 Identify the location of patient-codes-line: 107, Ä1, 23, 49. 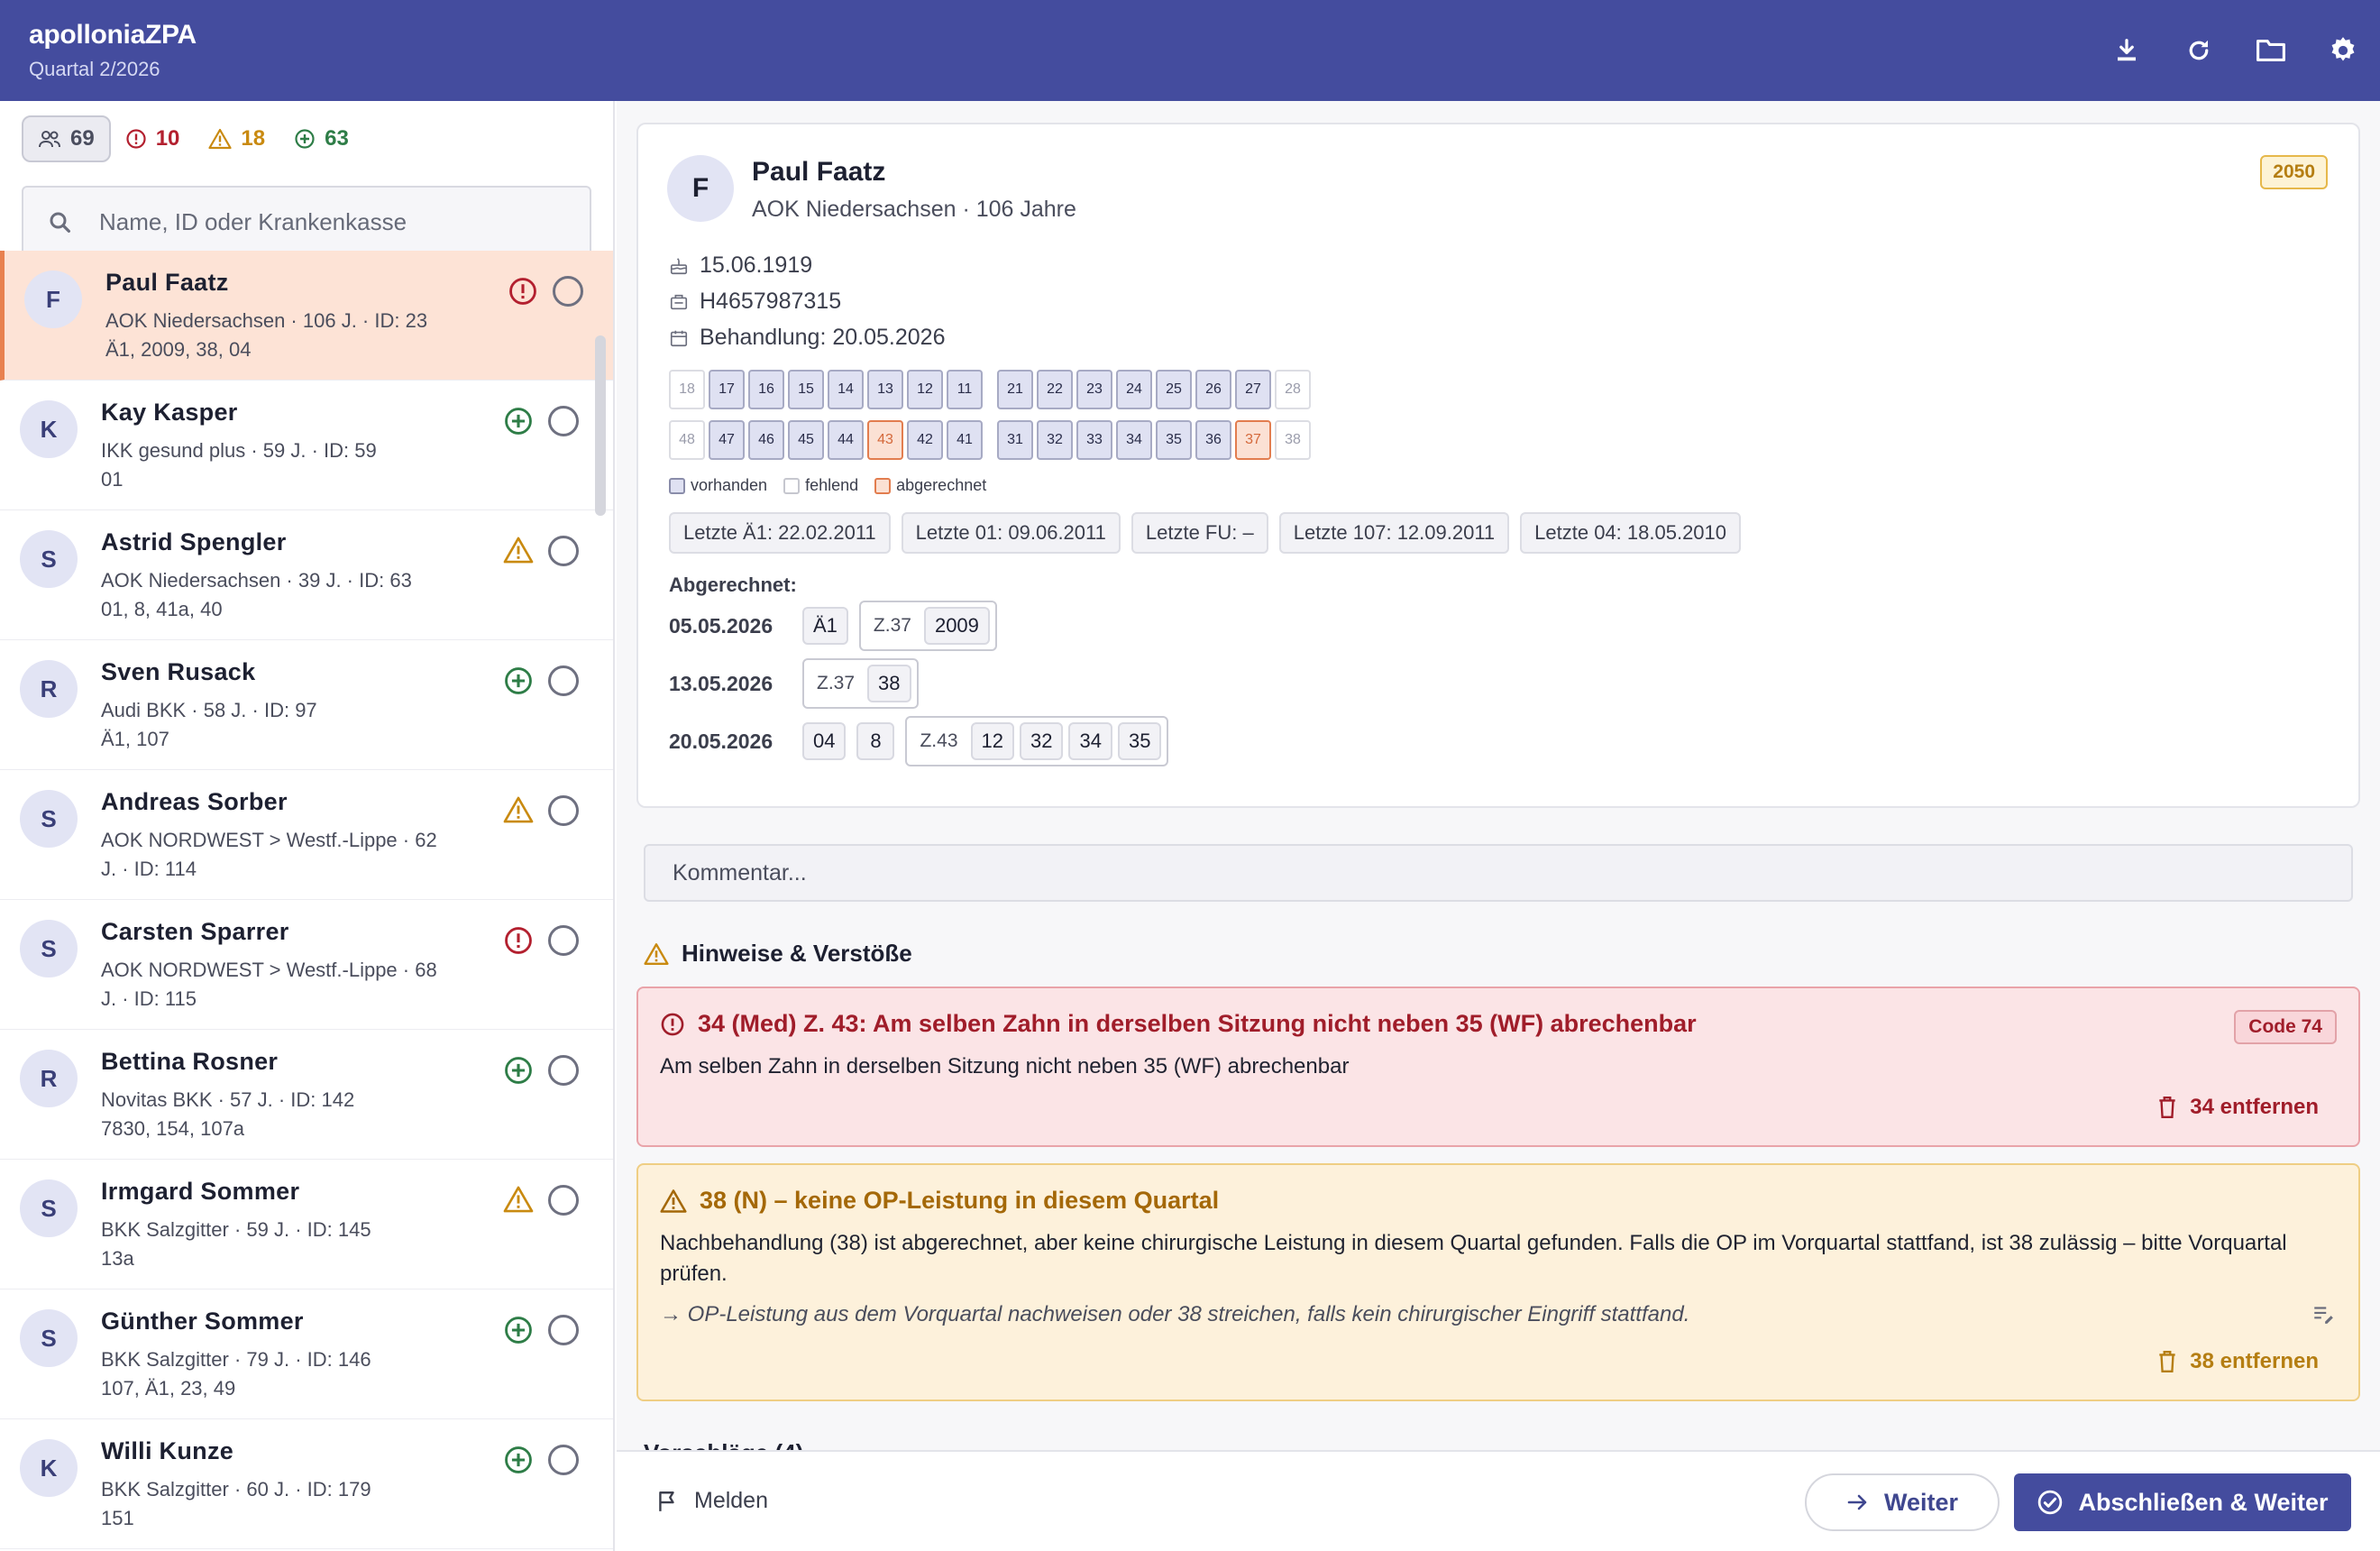
(168, 1388).